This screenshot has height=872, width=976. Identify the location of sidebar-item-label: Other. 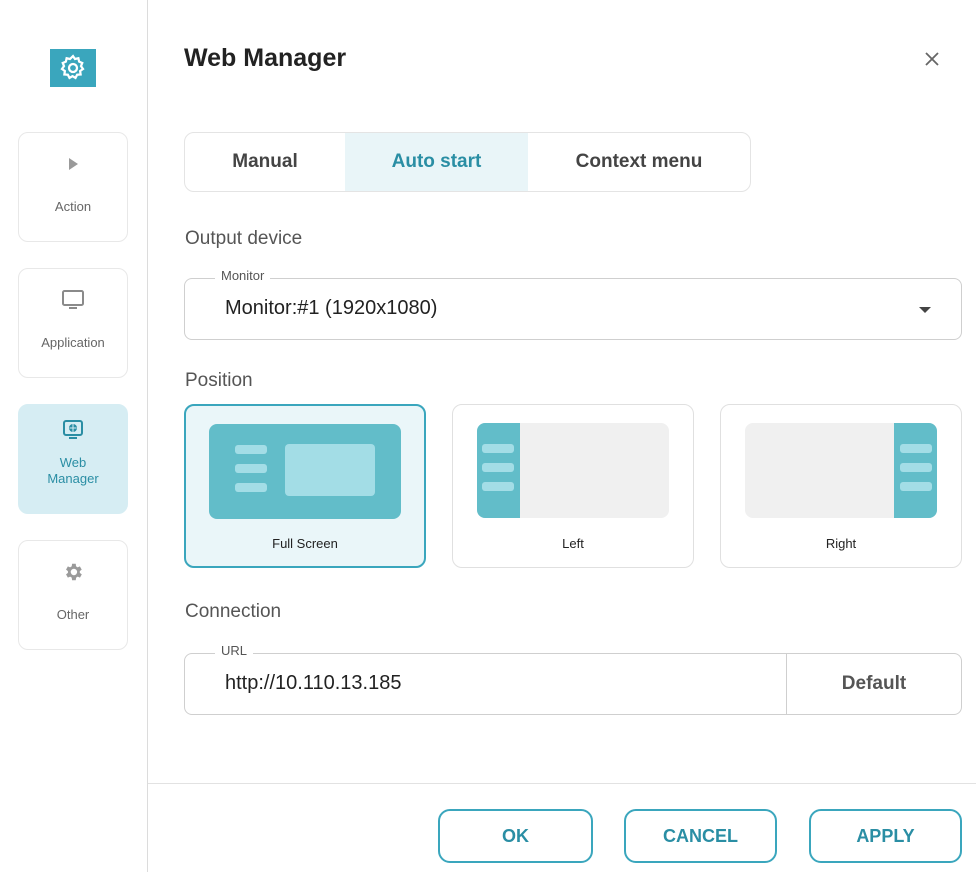
(73, 614).